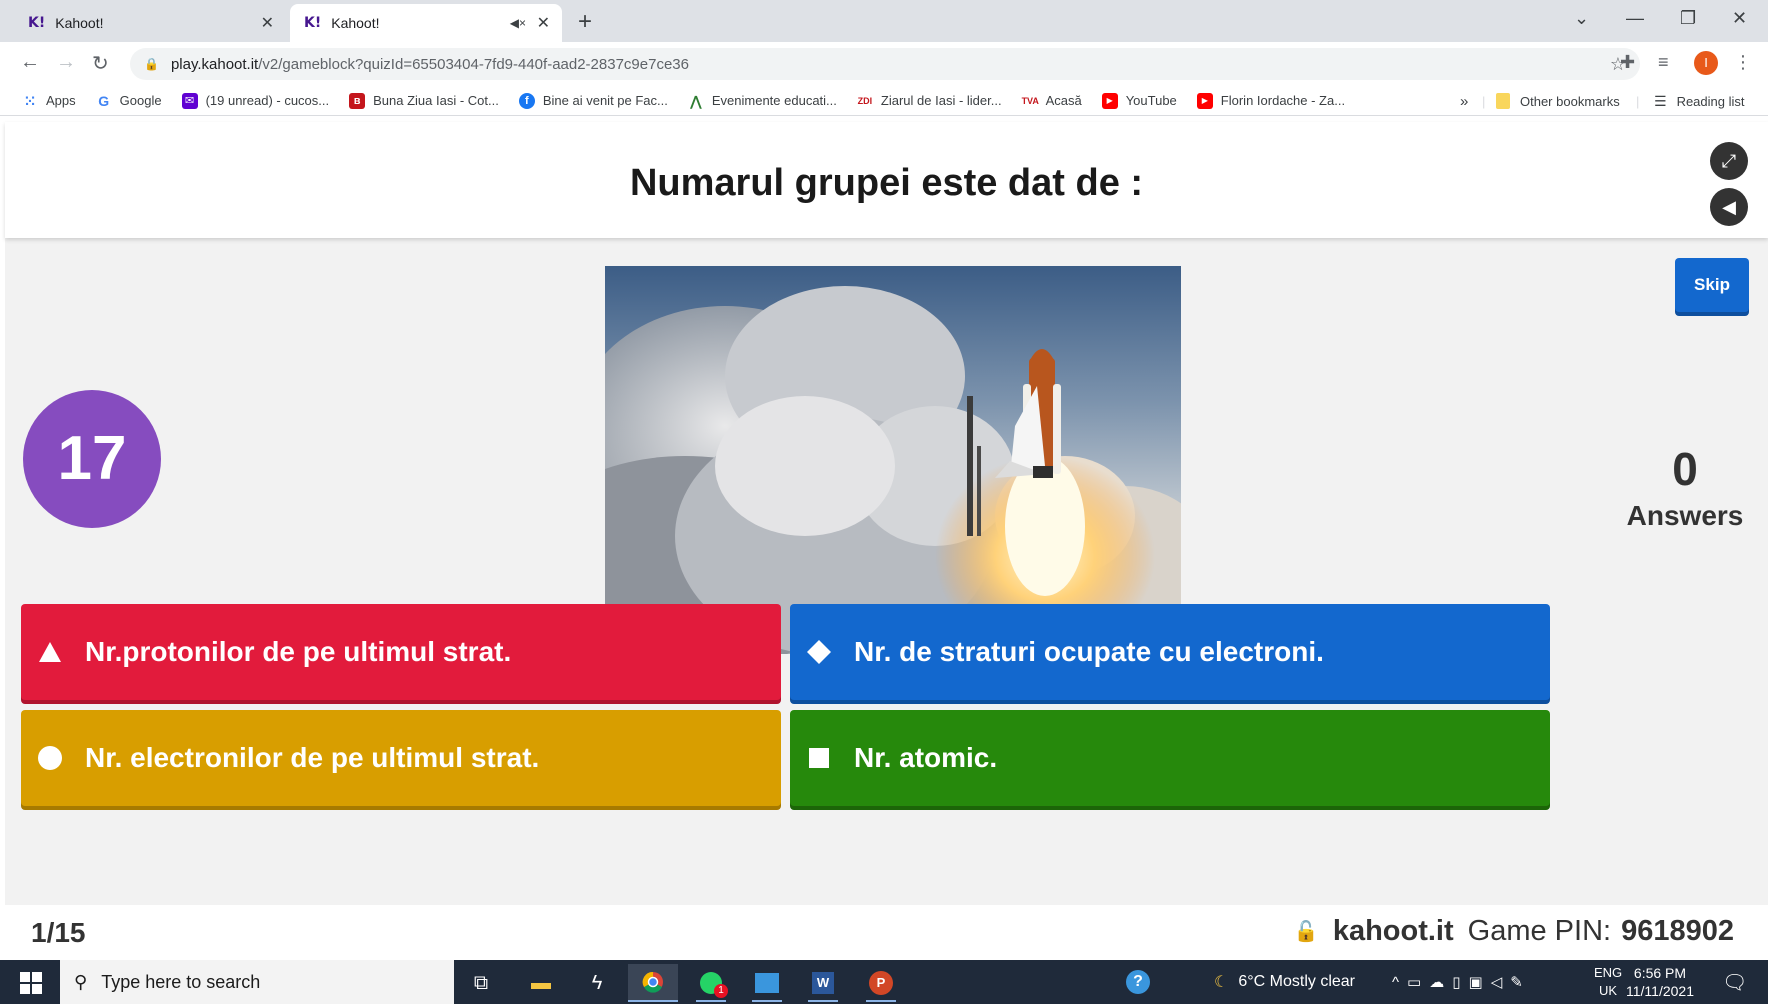 This screenshot has height=1004, width=1768. I want to click on notifications-icon: 🗨, so click(1734, 982).